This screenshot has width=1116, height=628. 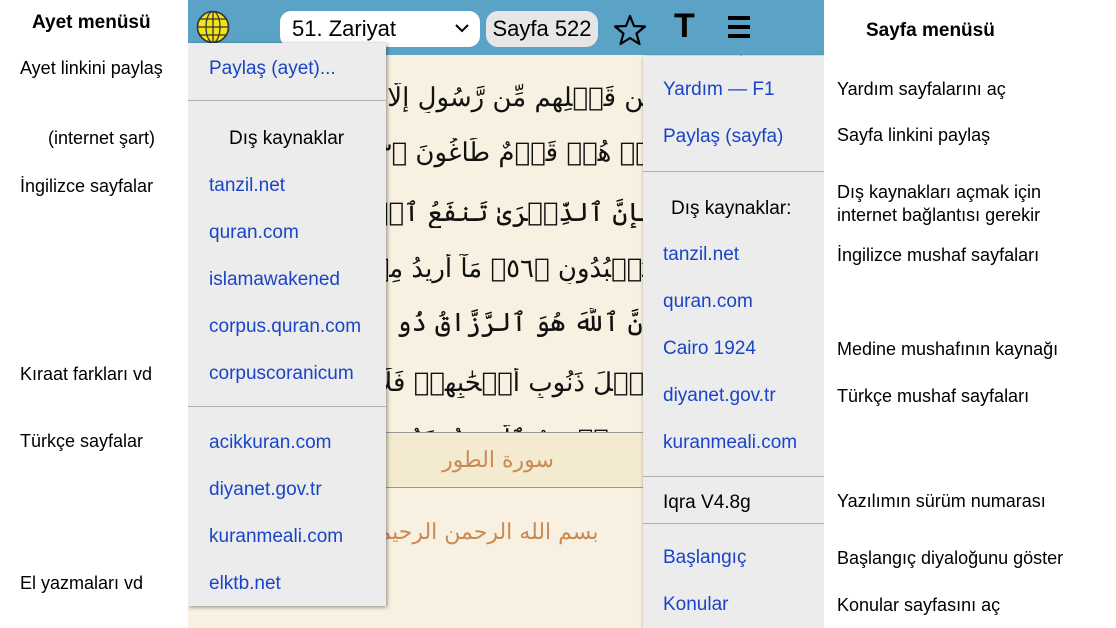 I want to click on globe-icon, so click(x=213, y=27).